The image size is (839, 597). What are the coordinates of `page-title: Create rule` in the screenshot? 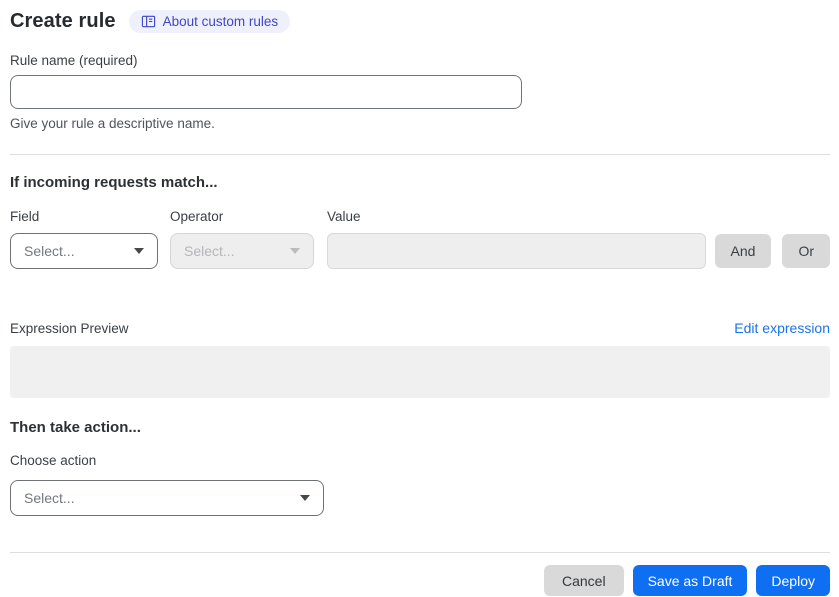 It's located at (63, 21).